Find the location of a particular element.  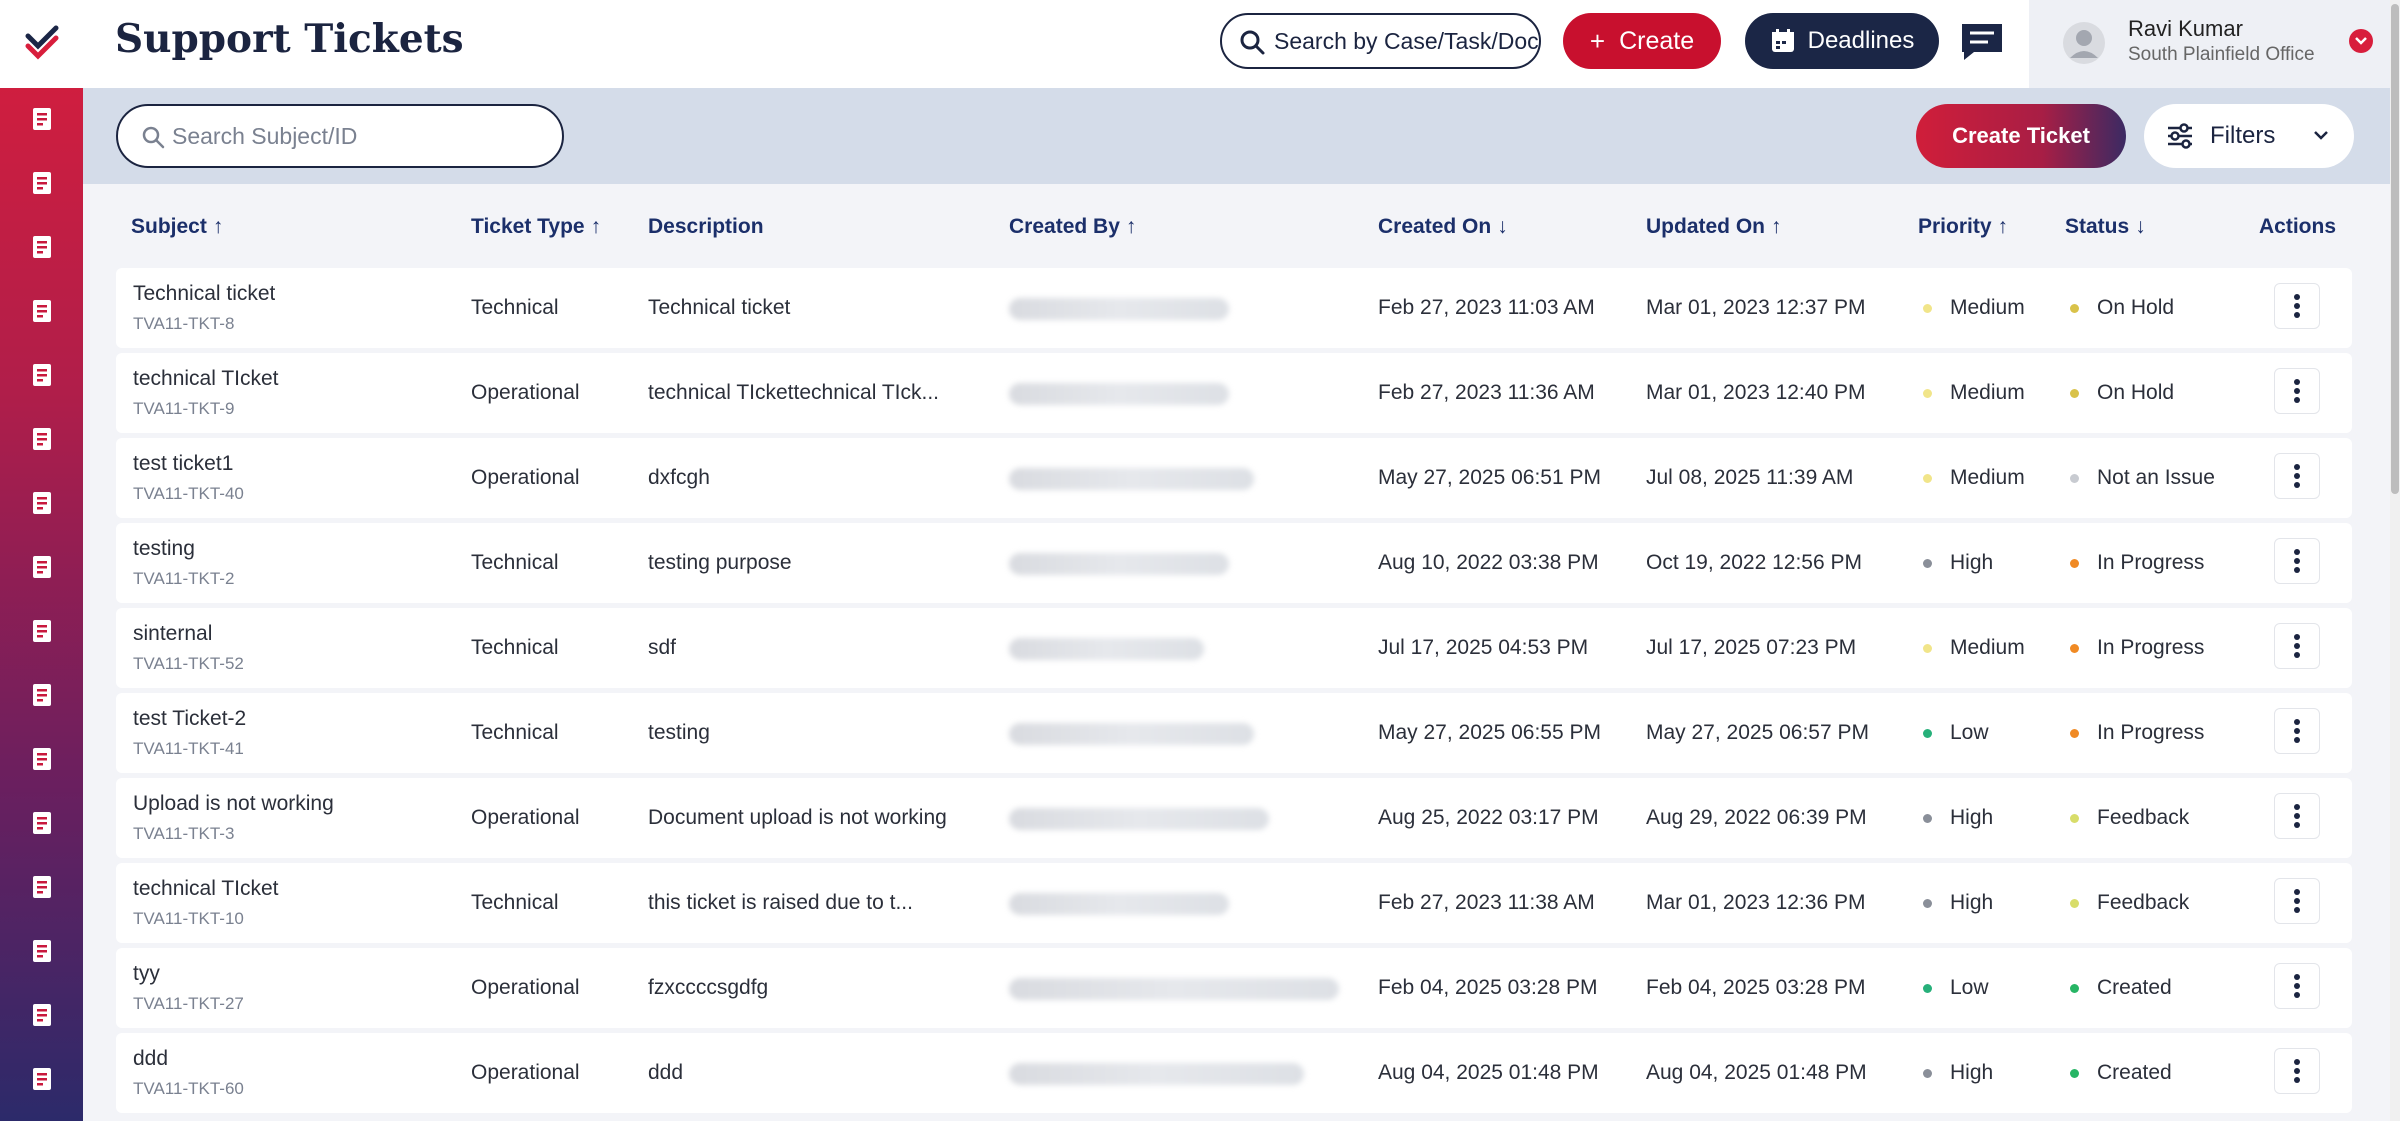

ticket-description: dxfcgh is located at coordinates (679, 477).